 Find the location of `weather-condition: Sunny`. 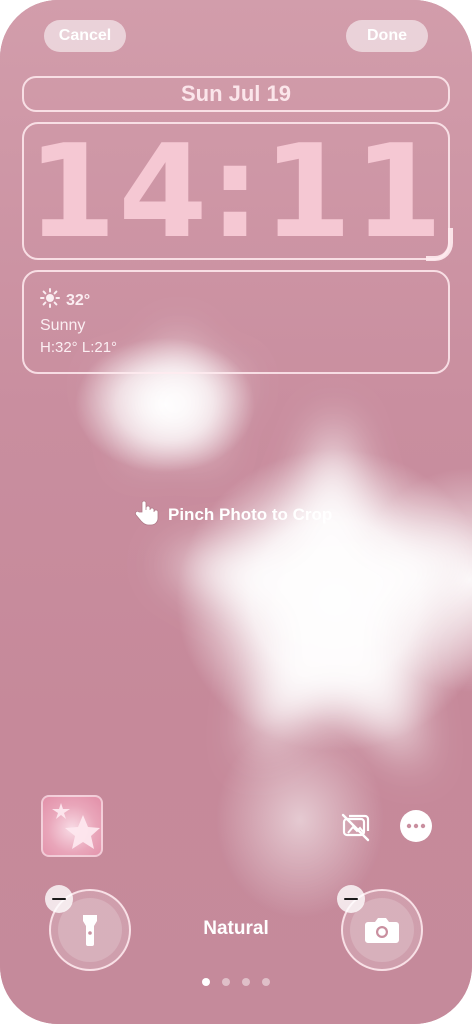

weather-condition: Sunny is located at coordinates (63, 325).